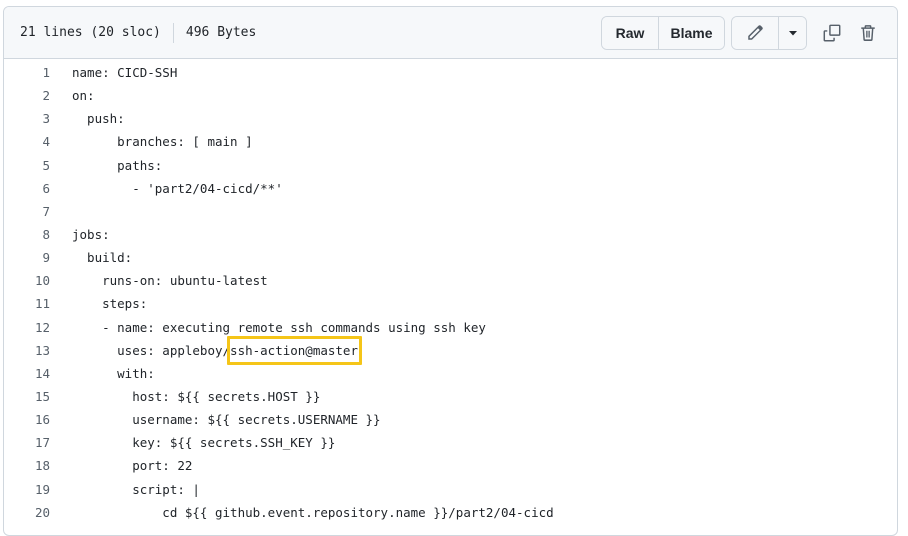 The image size is (908, 536). Describe the element at coordinates (125, 72) in the screenshot. I see `code-text: name: CICD-SSH` at that location.